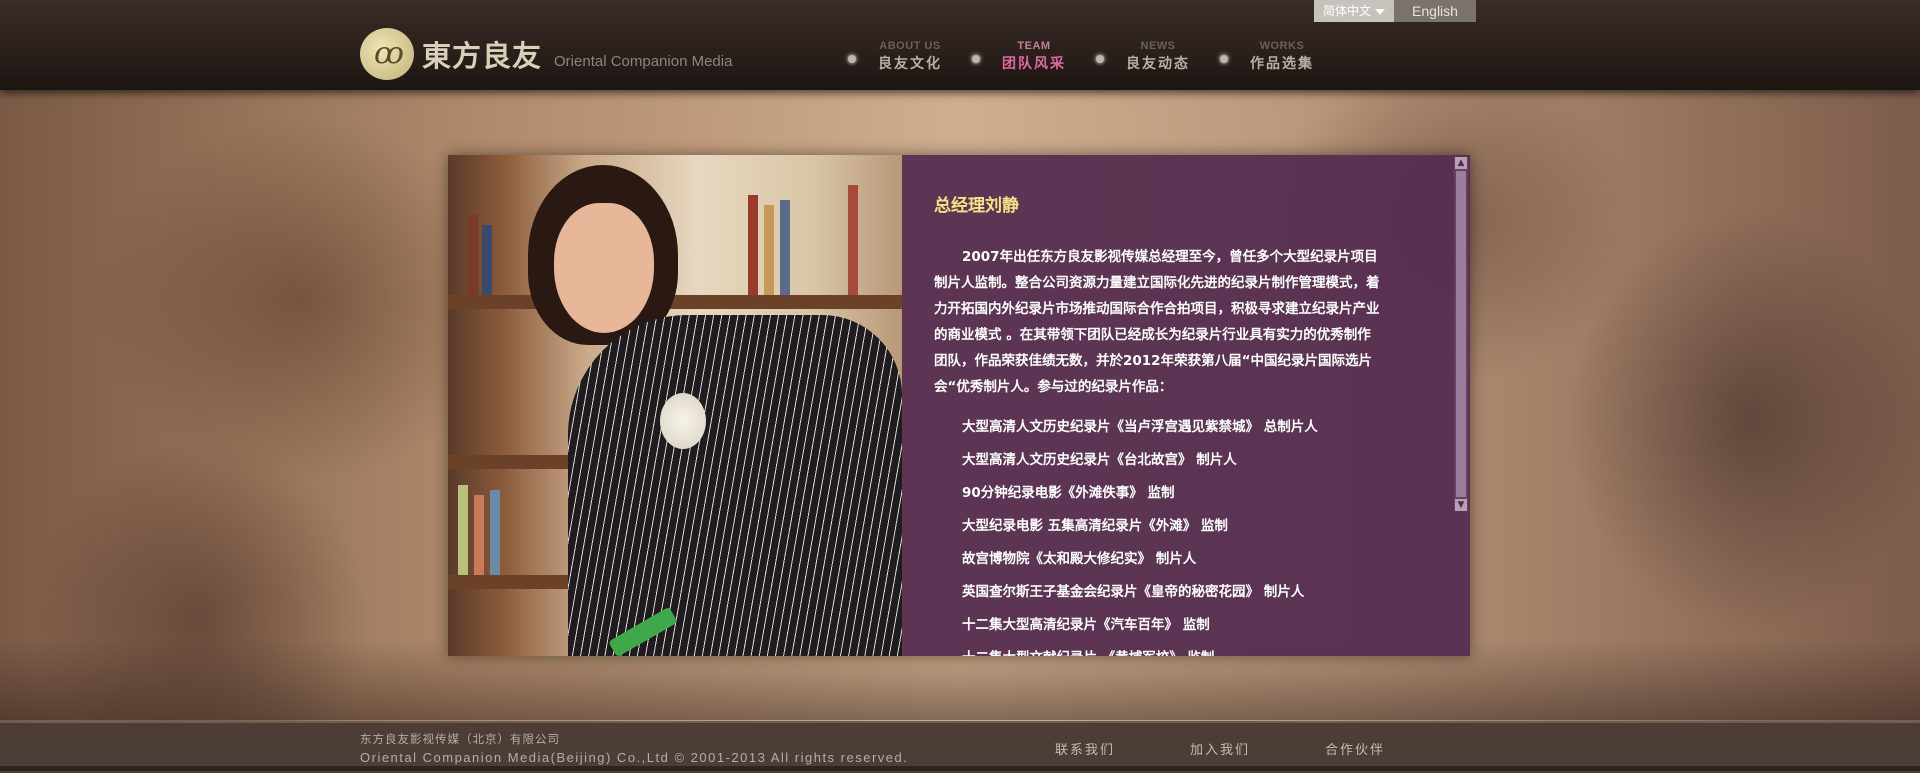 The image size is (1920, 773). Describe the element at coordinates (1282, 46) in the screenshot. I see `nav-item-english: WORKS` at that location.